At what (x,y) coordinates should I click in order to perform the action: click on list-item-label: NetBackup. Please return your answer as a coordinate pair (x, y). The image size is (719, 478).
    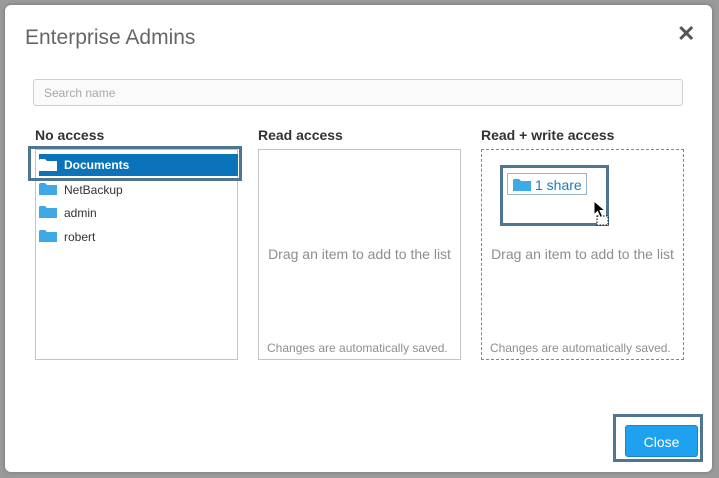
    Looking at the image, I should click on (93, 190).